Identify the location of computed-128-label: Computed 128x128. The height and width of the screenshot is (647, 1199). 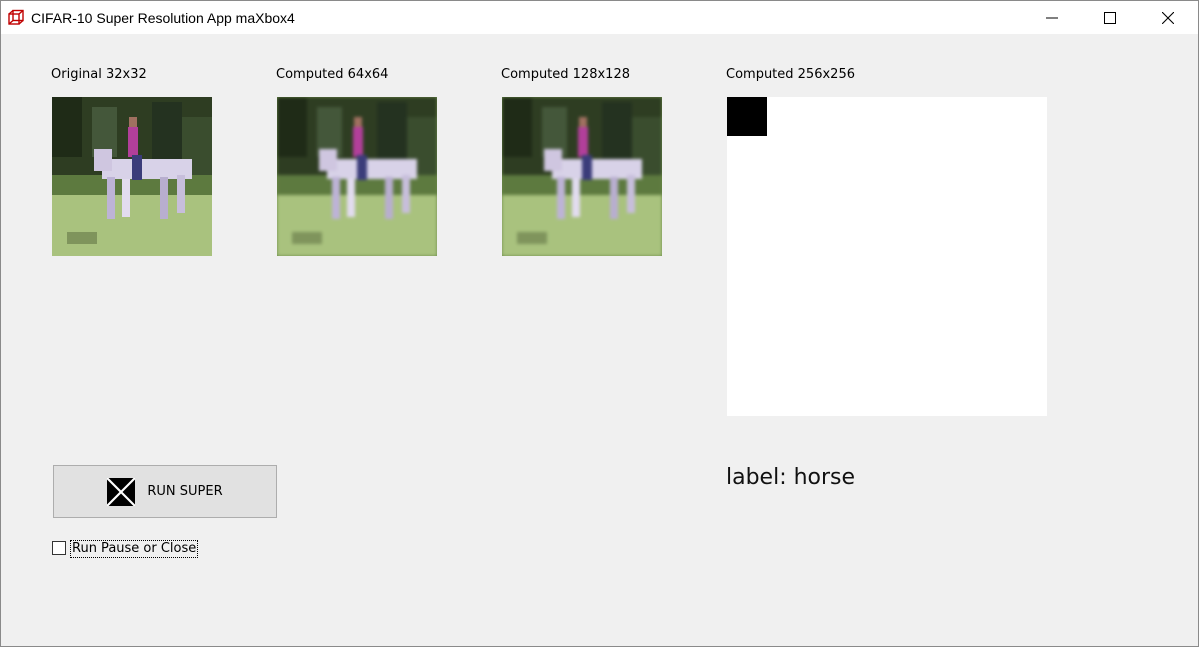
(565, 74).